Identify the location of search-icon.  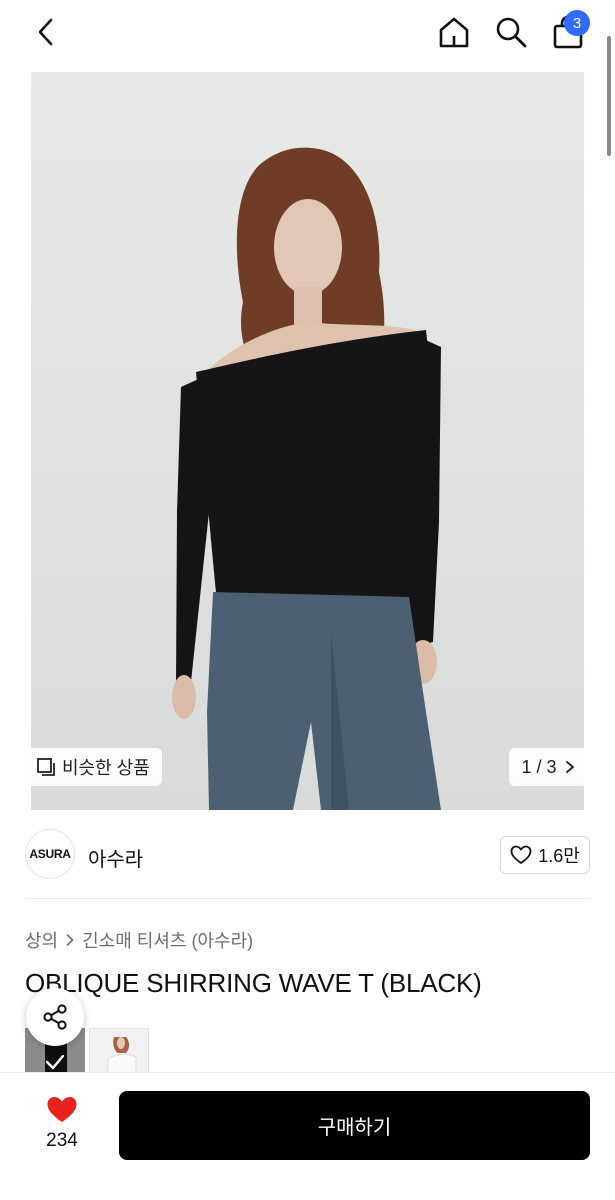
(511, 32).